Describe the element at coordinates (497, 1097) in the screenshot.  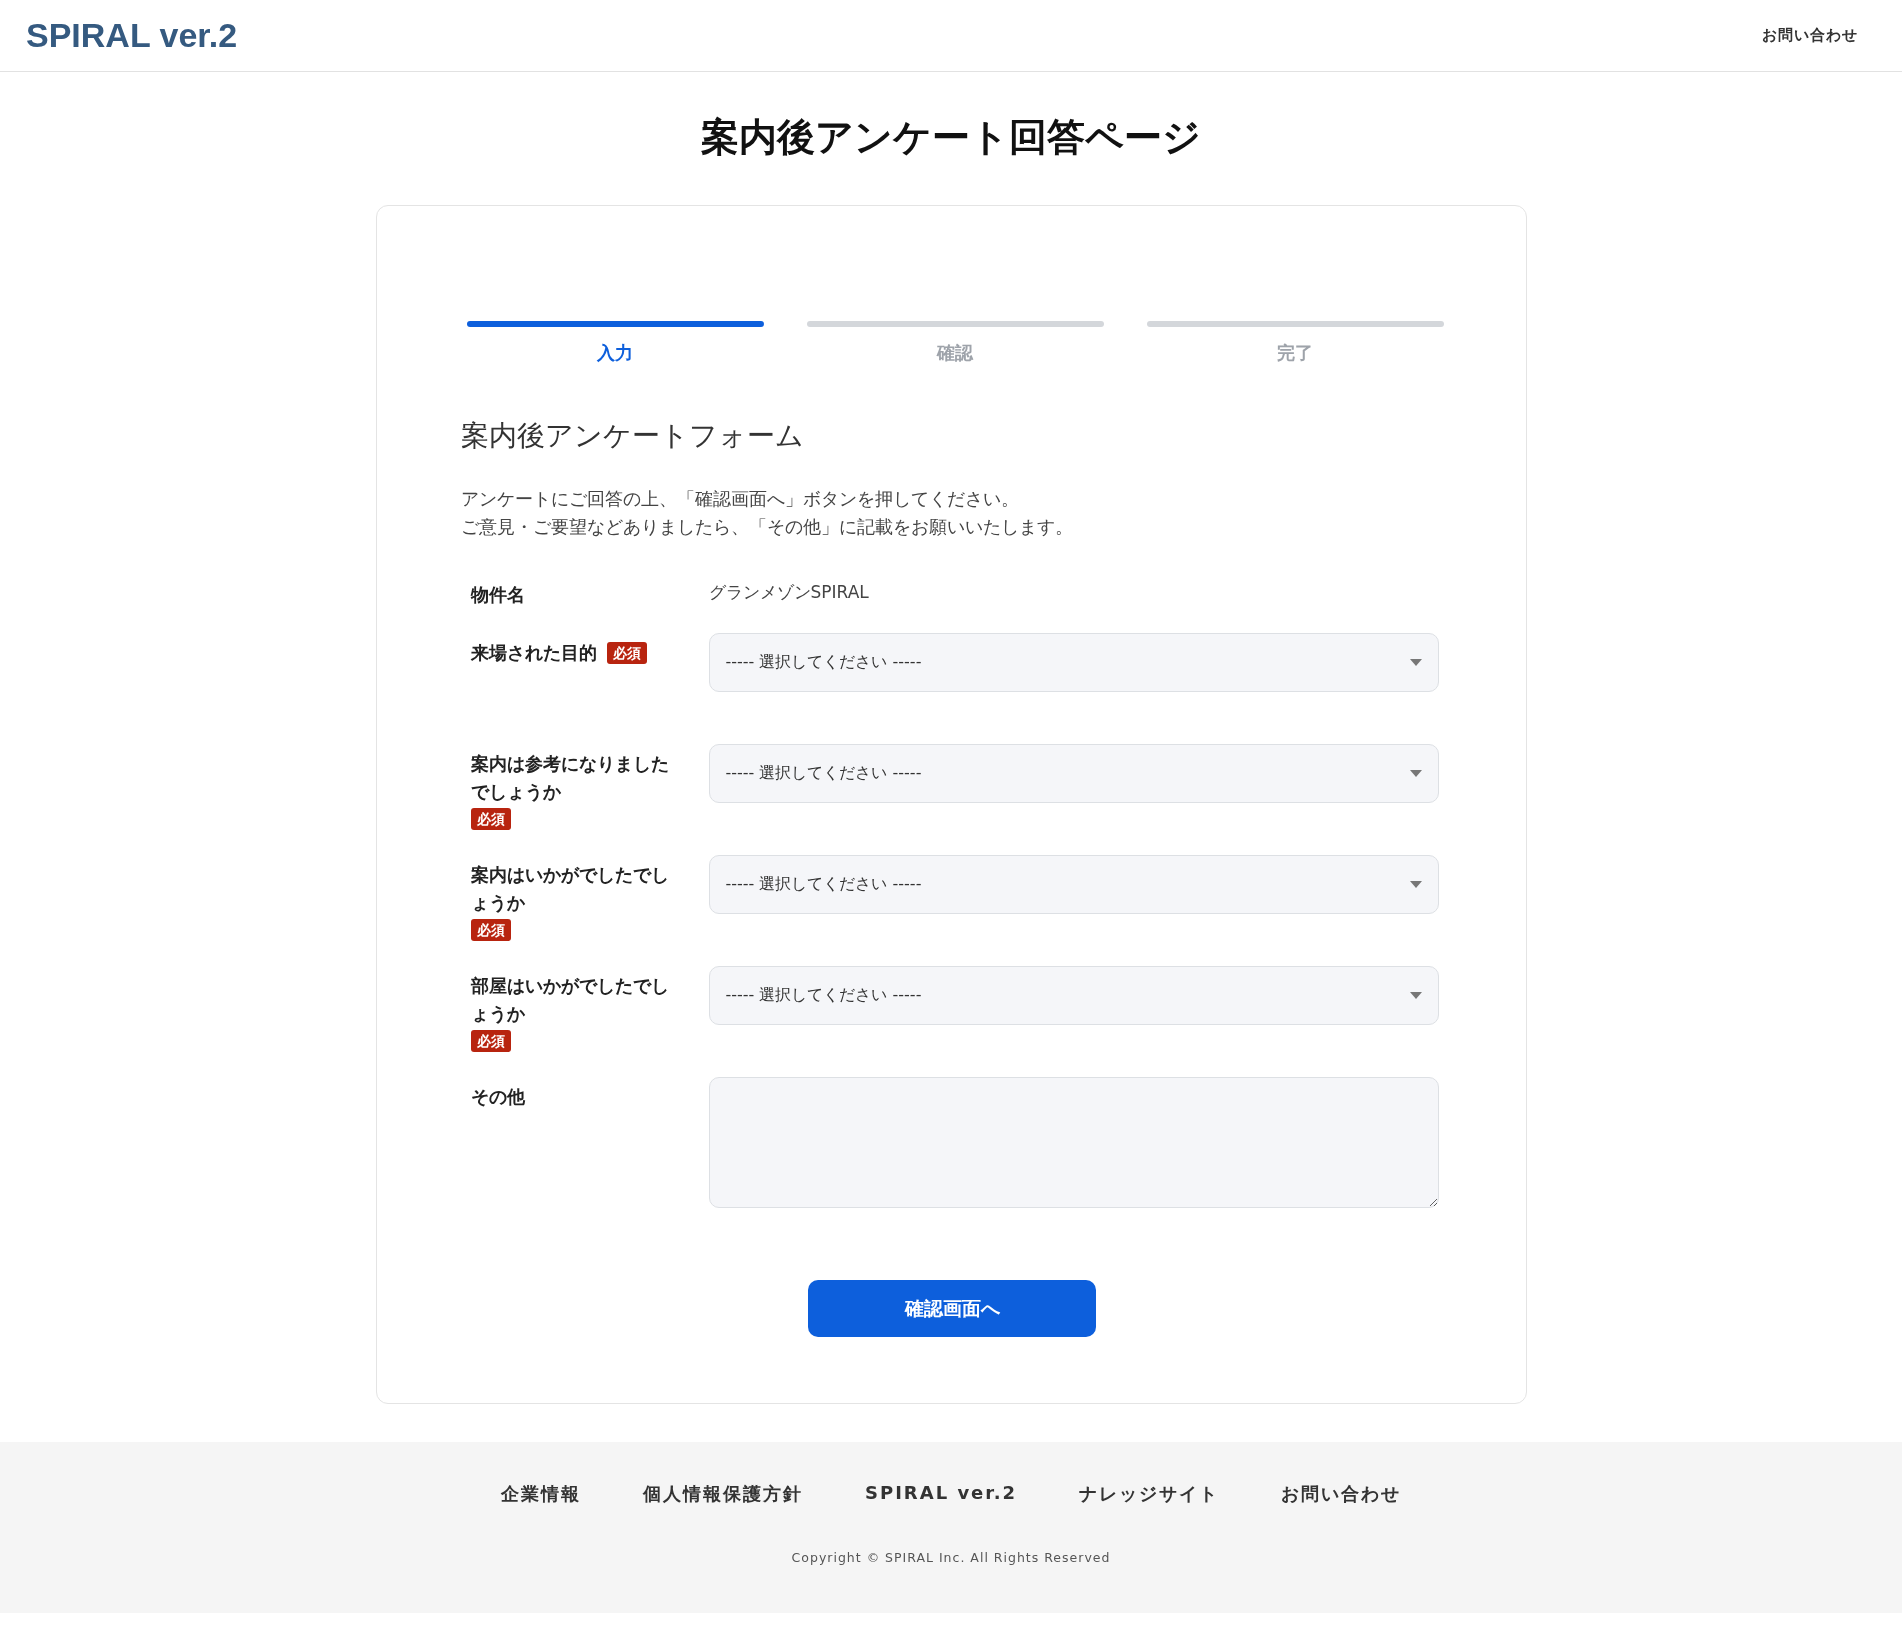
I see `field-label: その他` at that location.